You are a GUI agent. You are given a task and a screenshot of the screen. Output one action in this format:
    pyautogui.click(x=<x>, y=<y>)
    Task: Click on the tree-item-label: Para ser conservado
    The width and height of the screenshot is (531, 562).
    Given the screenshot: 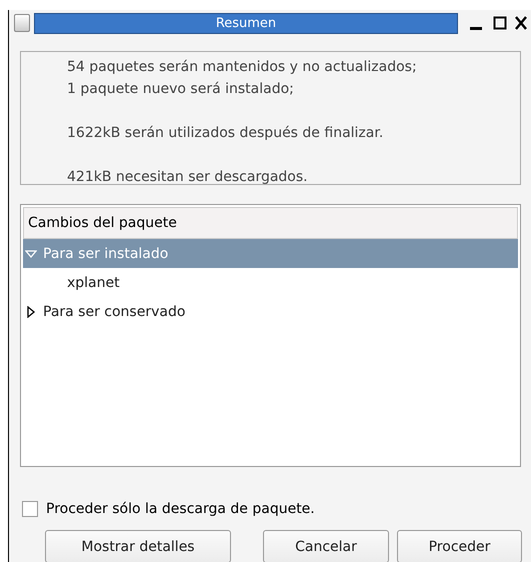 What is the action you would take?
    pyautogui.click(x=114, y=312)
    